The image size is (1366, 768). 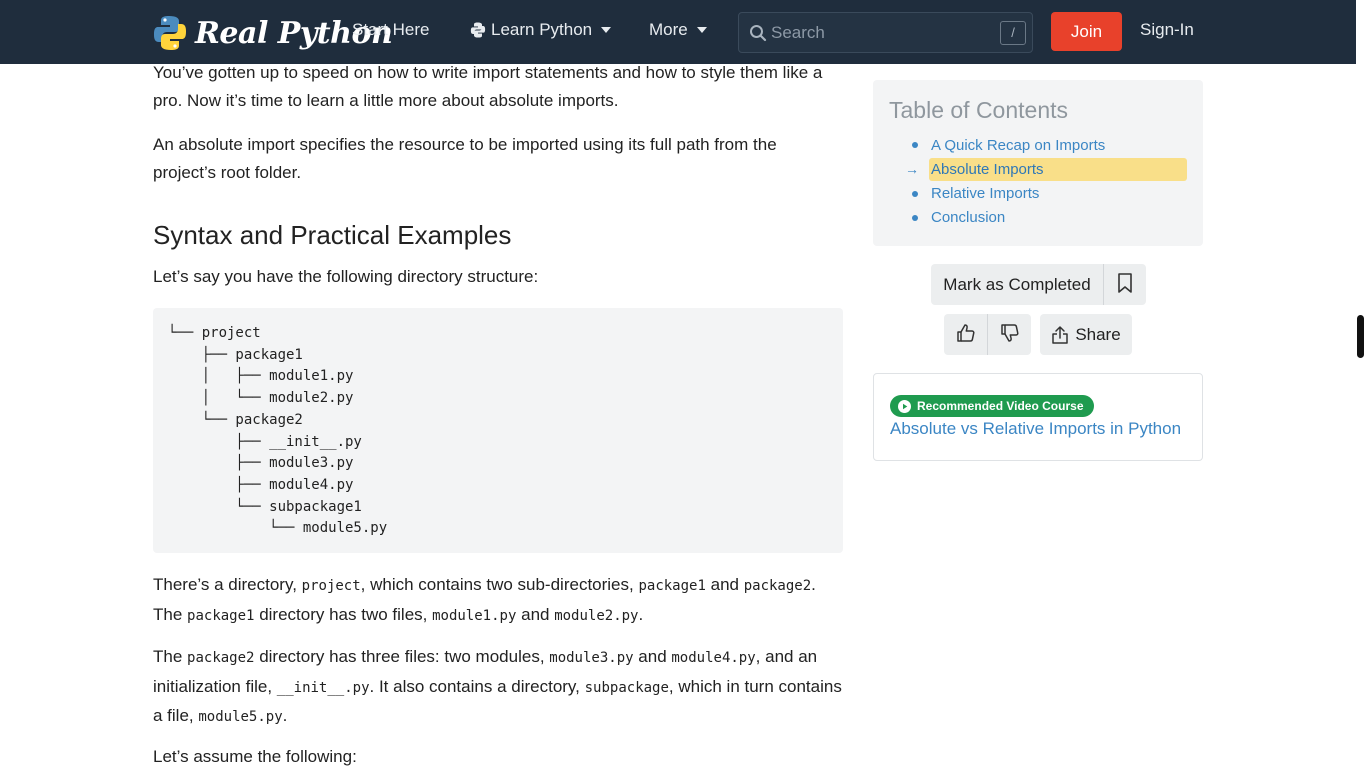 What do you see at coordinates (1058, 193) in the screenshot?
I see `toc-item-relative-imports: Relative Imports` at bounding box center [1058, 193].